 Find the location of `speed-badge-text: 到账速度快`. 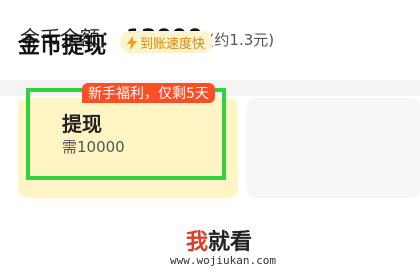

speed-badge-text: 到账速度快 is located at coordinates (173, 44).